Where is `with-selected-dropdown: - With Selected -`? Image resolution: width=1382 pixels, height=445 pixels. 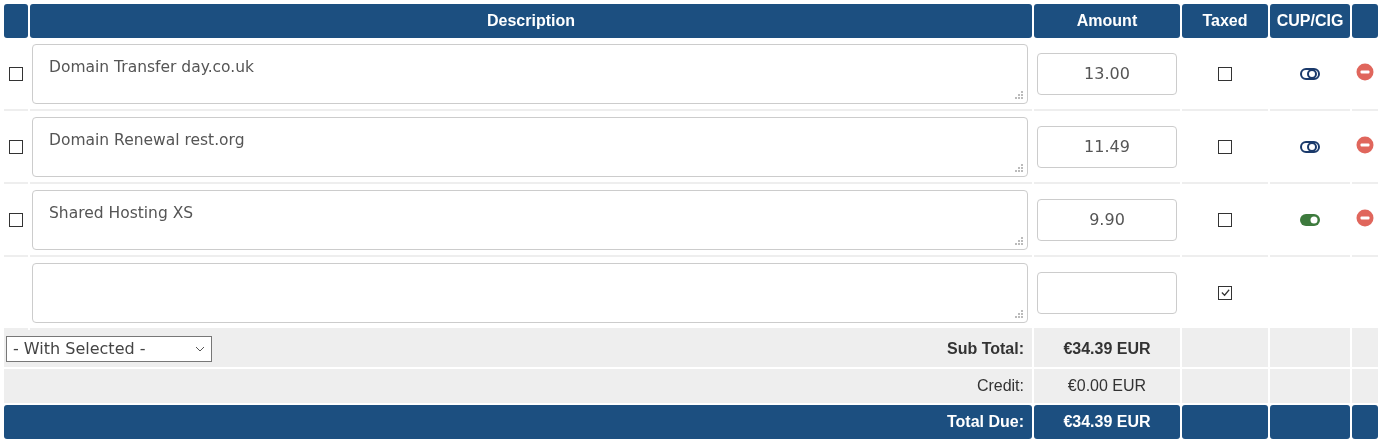
with-selected-dropdown: - With Selected - is located at coordinates (109, 348).